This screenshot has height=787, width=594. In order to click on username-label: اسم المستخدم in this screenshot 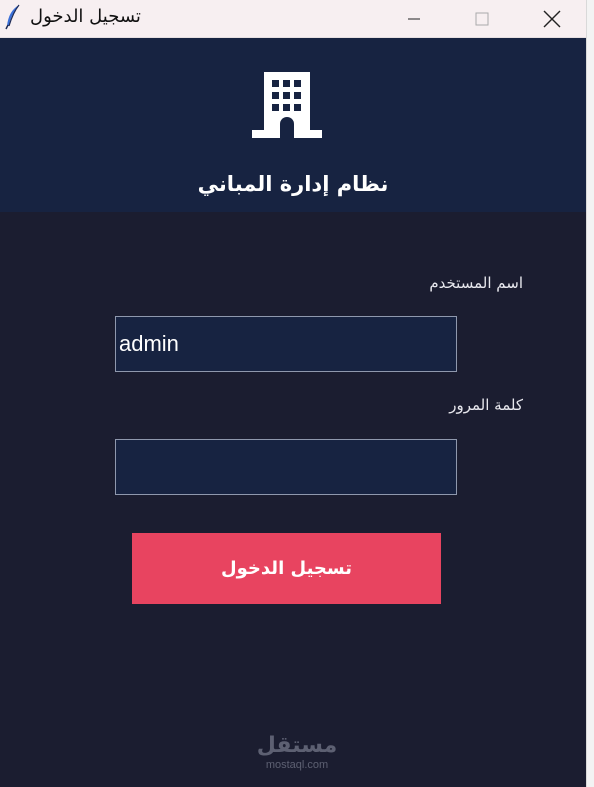, I will do `click(476, 283)`.